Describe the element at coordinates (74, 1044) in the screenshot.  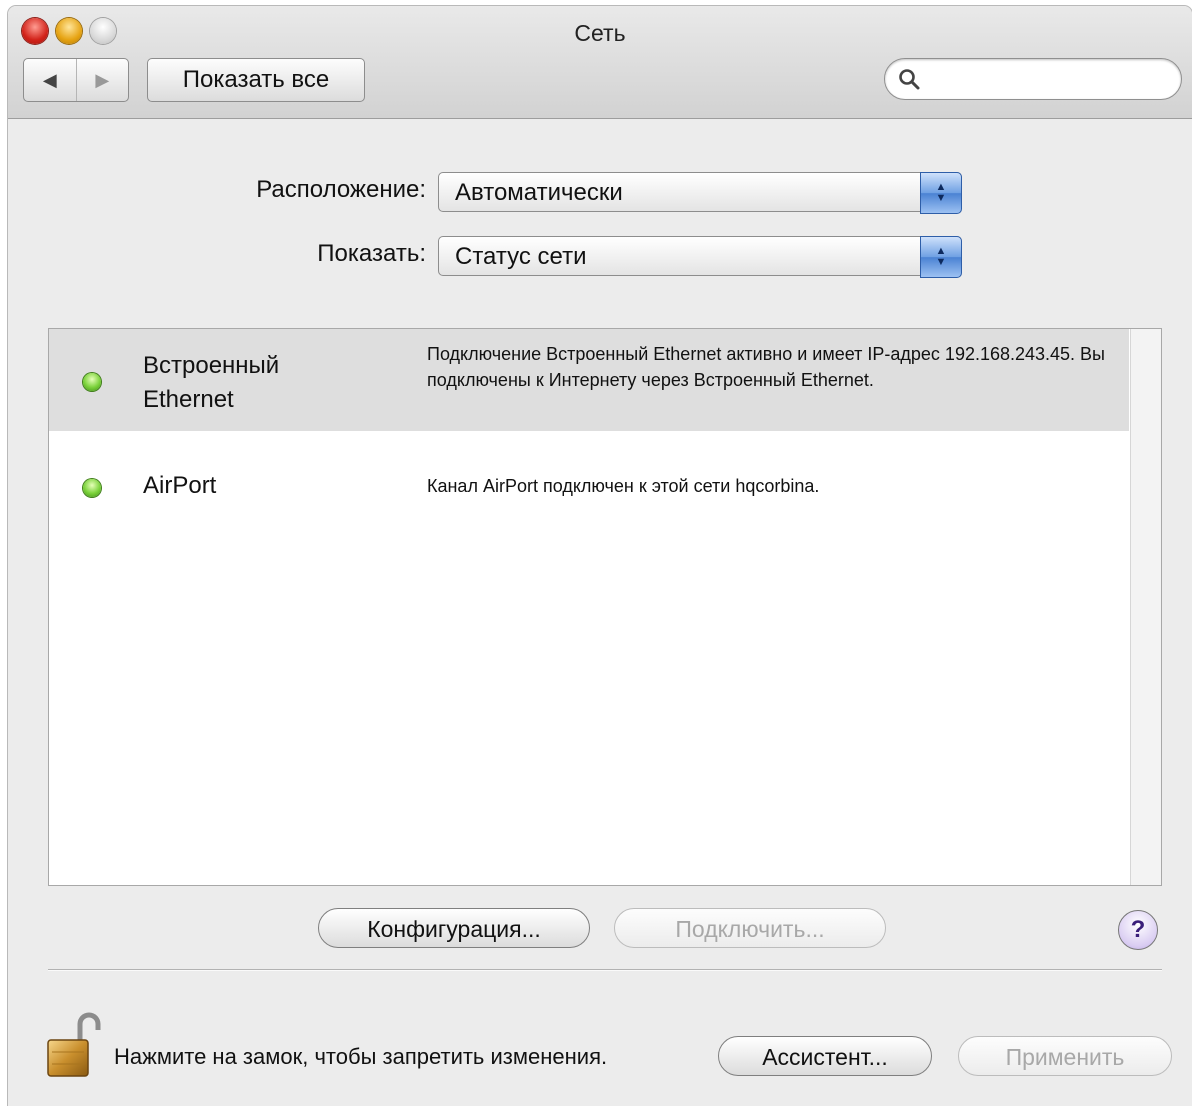
I see `unlocked-padlock-icon` at that location.